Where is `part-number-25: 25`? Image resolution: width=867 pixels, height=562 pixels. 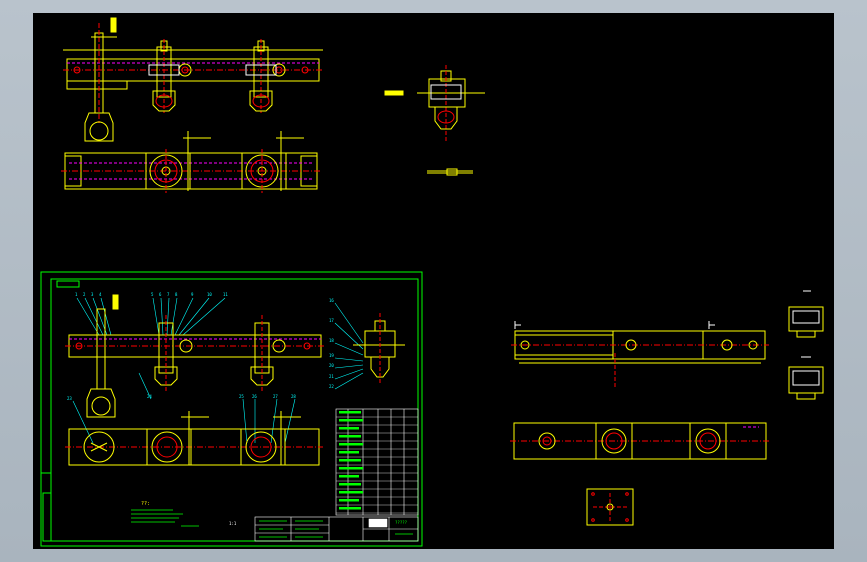 part-number-25: 25 is located at coordinates (241, 396).